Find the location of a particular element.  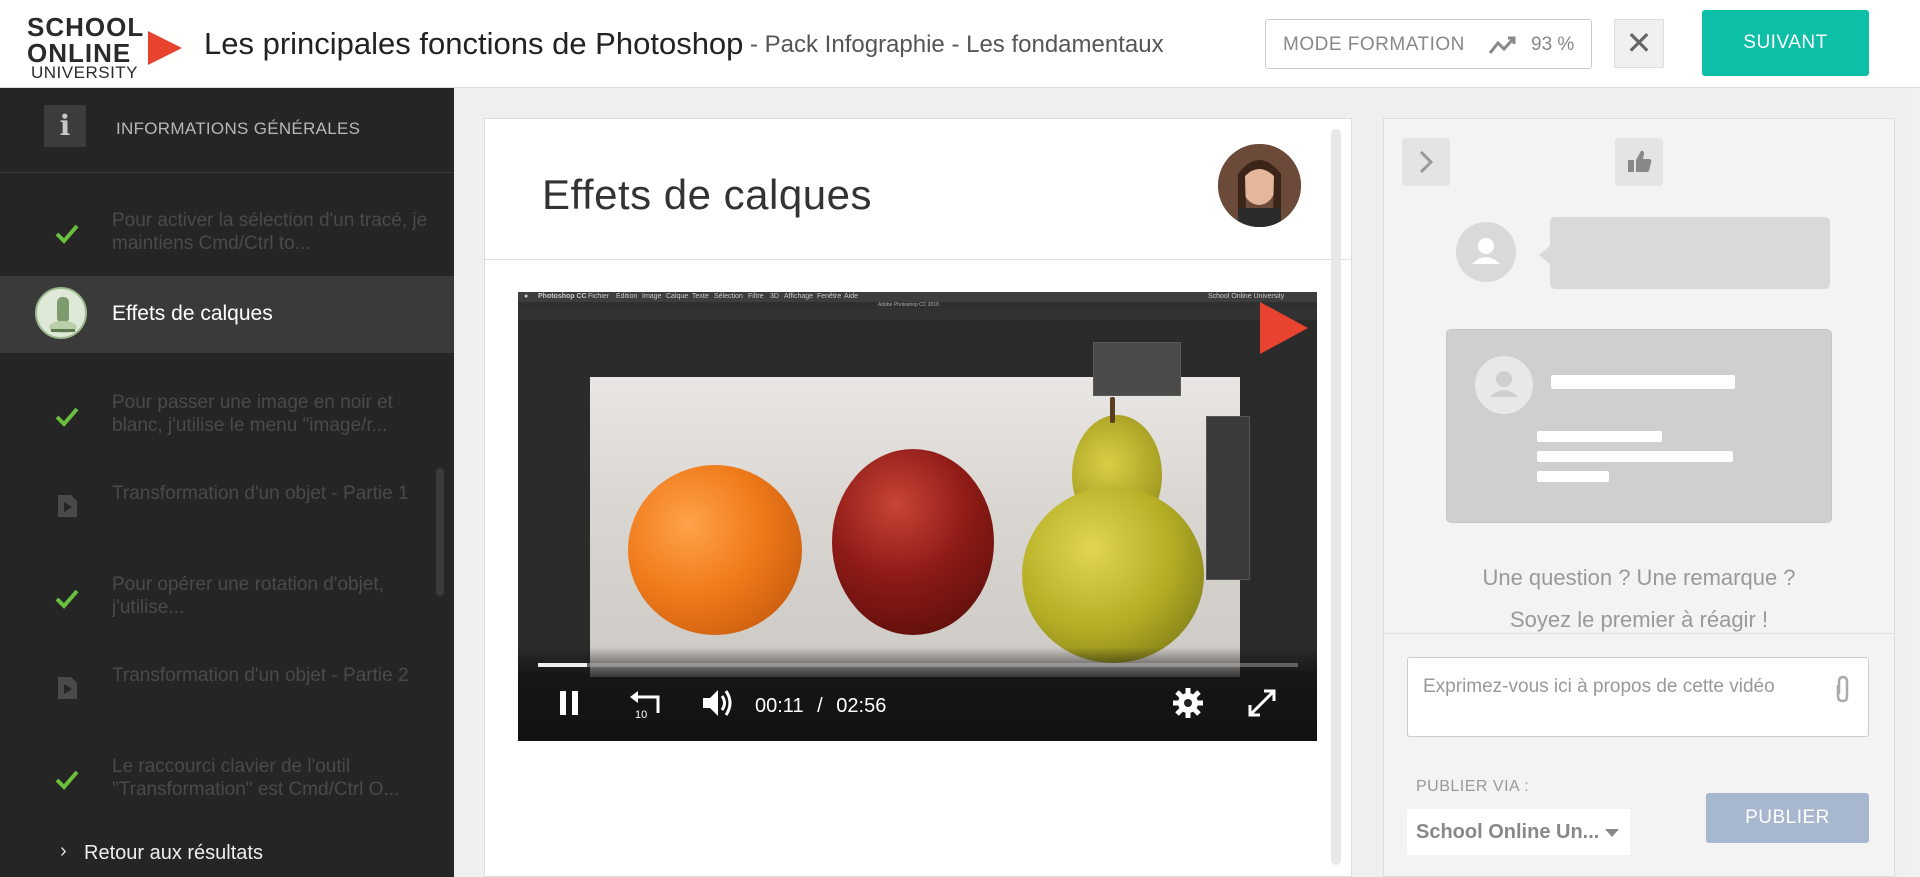

ps-options-bar is located at coordinates (917, 314).